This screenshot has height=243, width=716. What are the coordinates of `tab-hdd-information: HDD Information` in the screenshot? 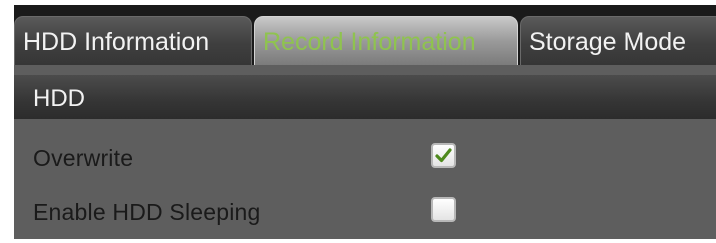 It's located at (133, 40).